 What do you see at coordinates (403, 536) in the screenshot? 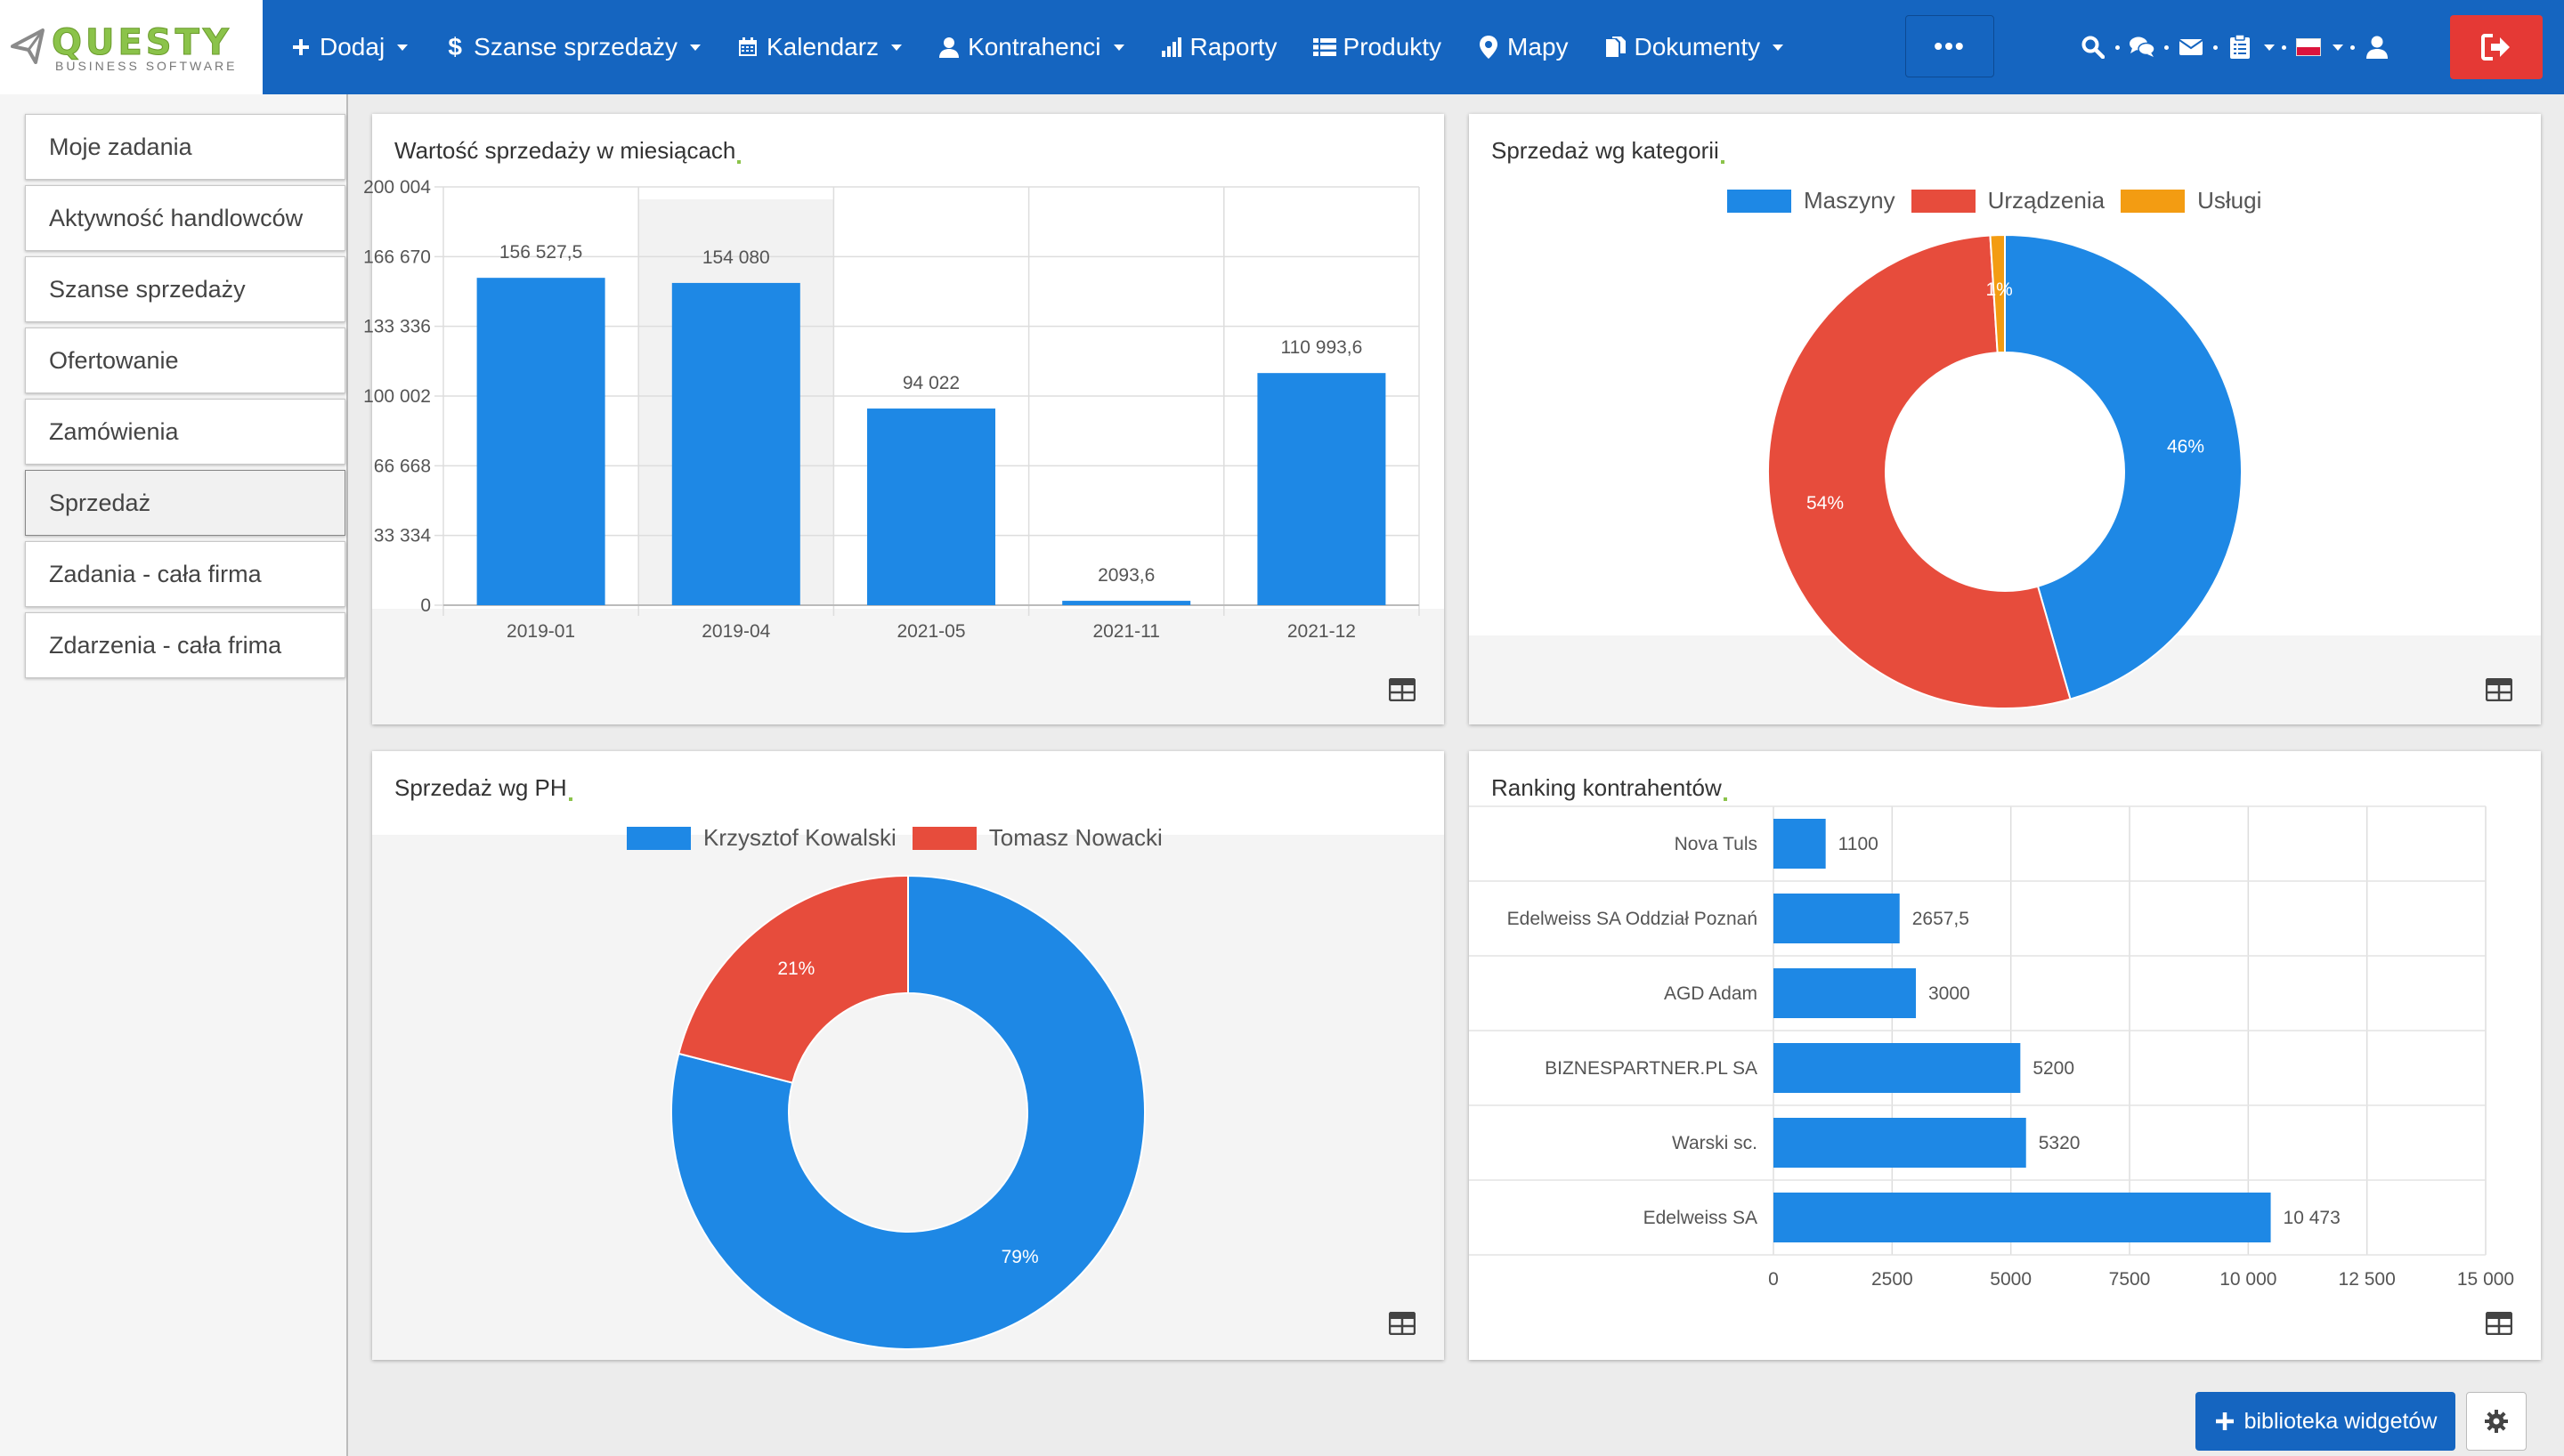
I see `y-tick-label: 33 334` at bounding box center [403, 536].